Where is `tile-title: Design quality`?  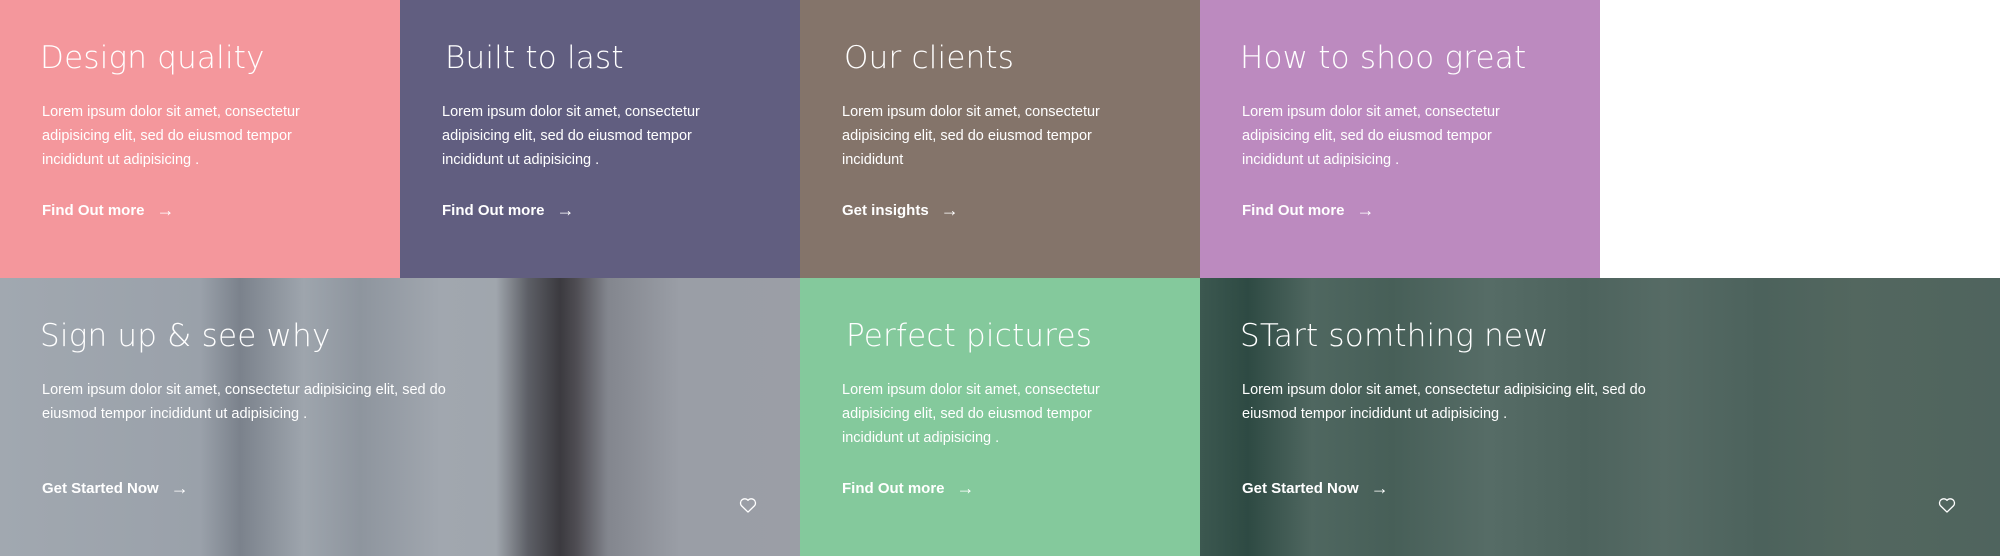
tile-title: Design quality is located at coordinates (152, 58).